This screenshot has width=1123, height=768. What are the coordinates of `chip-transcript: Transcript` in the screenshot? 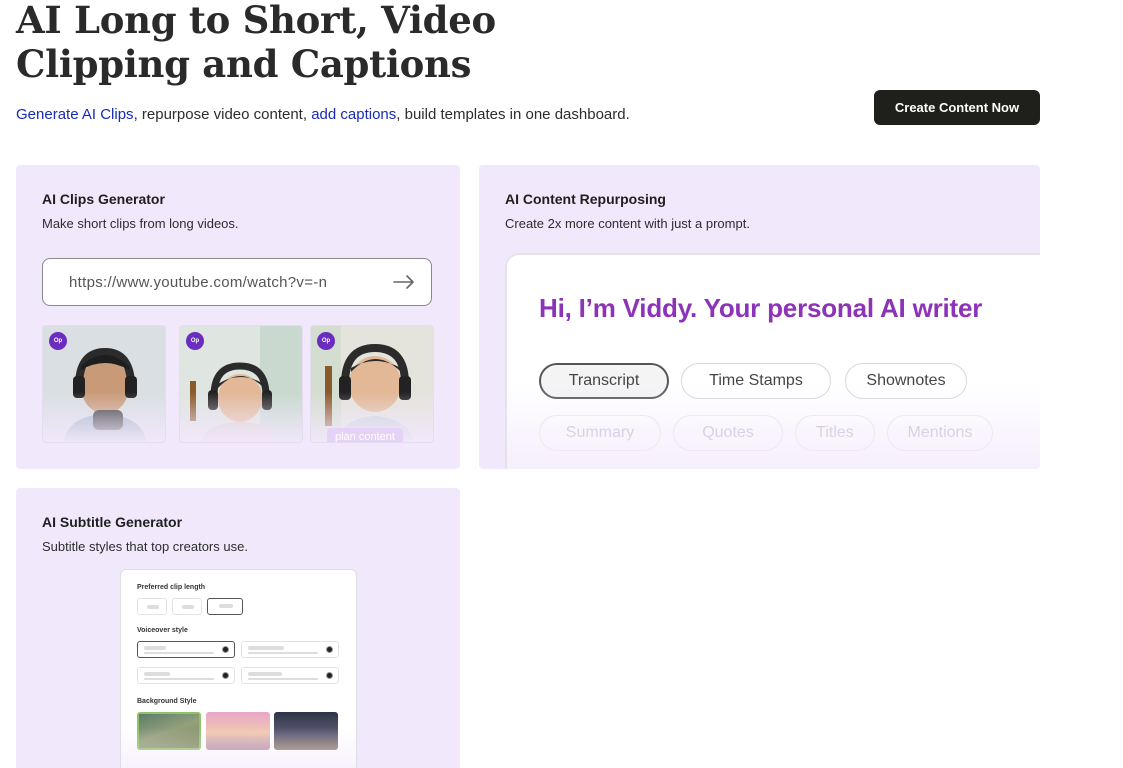 It's located at (604, 381).